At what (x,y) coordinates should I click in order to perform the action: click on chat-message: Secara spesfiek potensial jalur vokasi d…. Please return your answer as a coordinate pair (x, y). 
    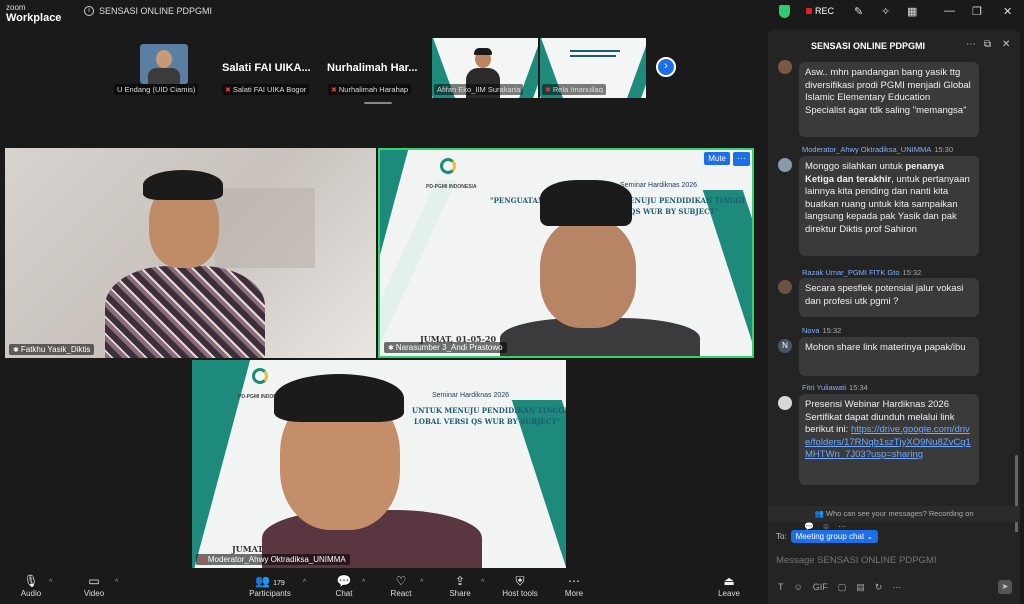
    Looking at the image, I should click on (889, 297).